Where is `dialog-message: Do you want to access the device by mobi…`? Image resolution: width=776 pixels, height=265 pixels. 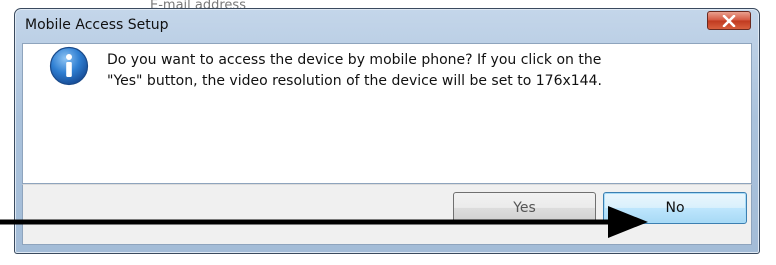
dialog-message: Do you want to access the device by mobi… is located at coordinates (412, 71).